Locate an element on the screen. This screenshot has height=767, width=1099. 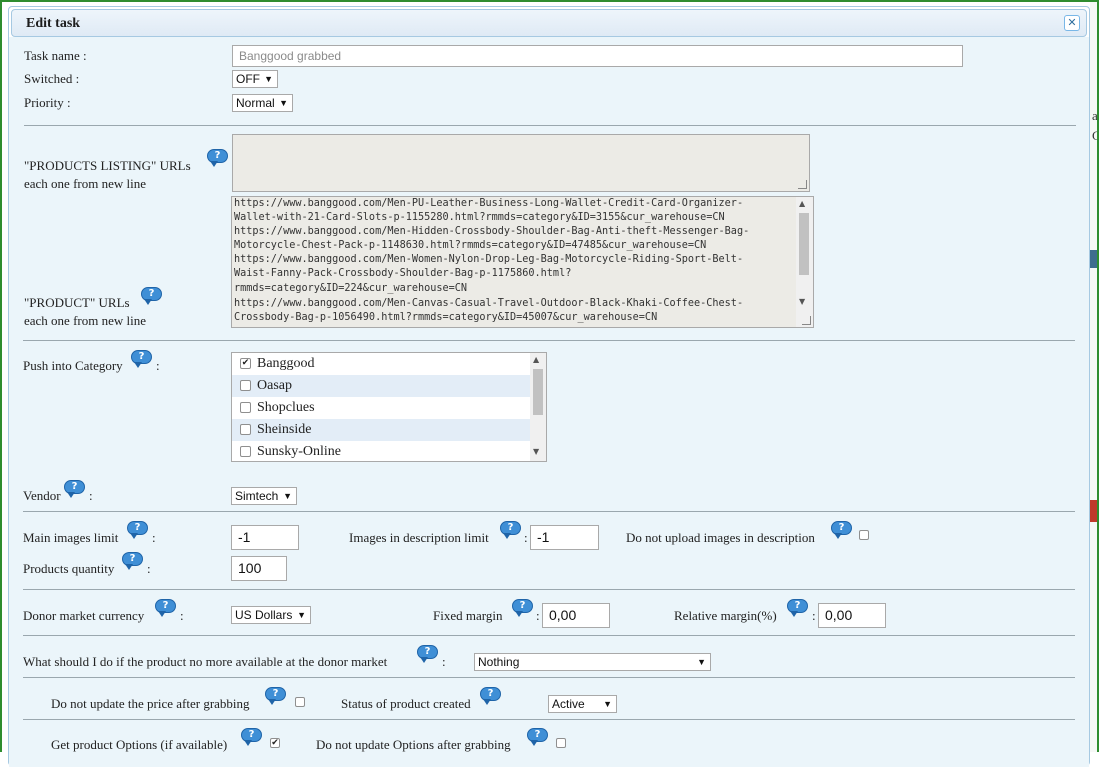
urls-scrollbar: ▲ ▼ is located at coordinates (804, 262).